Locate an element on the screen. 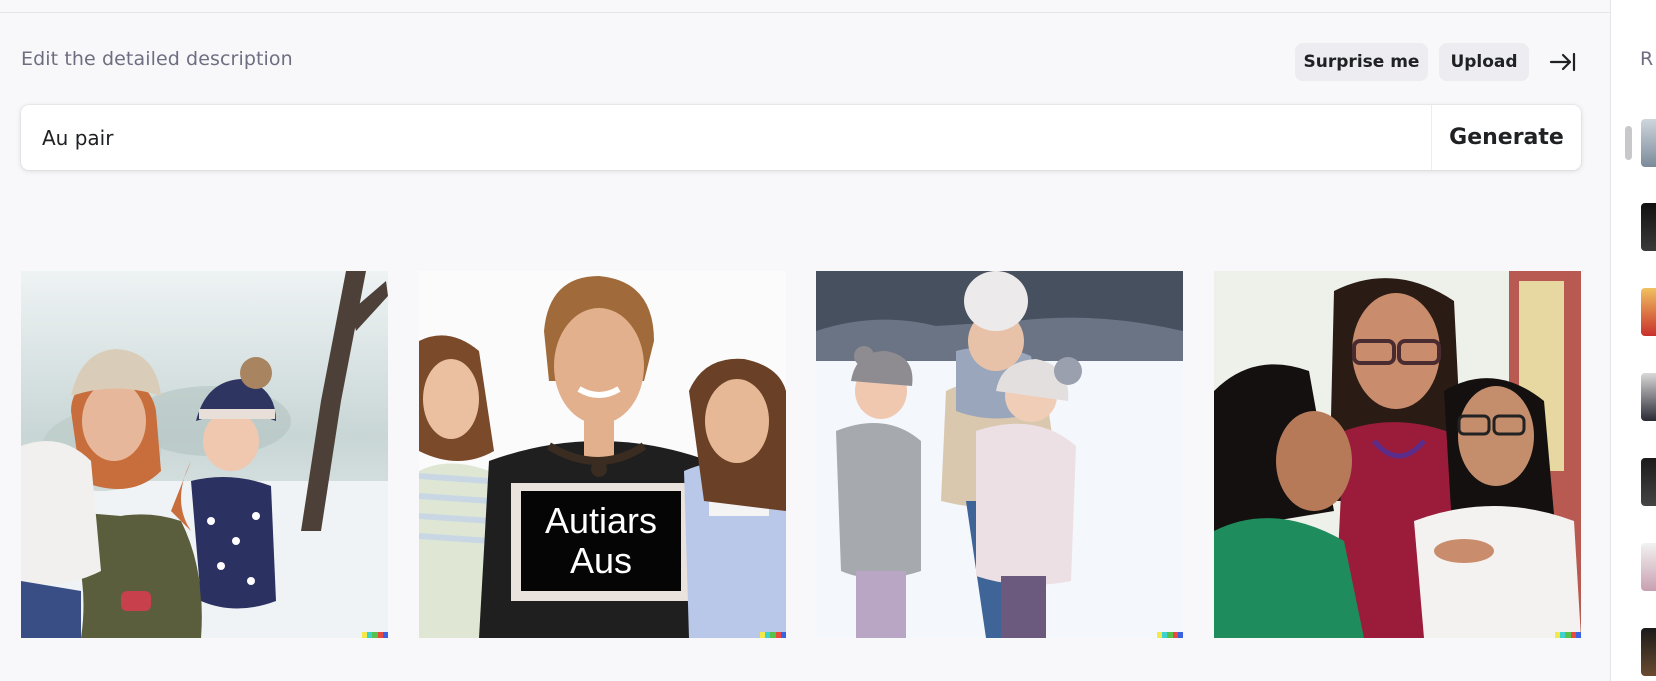  prompt-bar: Generate is located at coordinates (801, 137).